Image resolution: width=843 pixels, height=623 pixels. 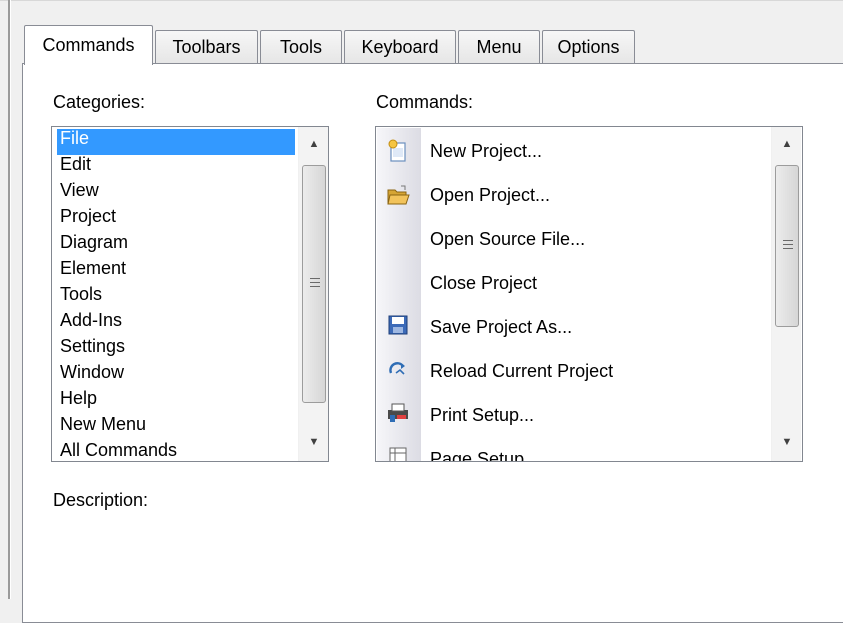 I want to click on tab-keyboard: Keyboard, so click(x=400, y=46).